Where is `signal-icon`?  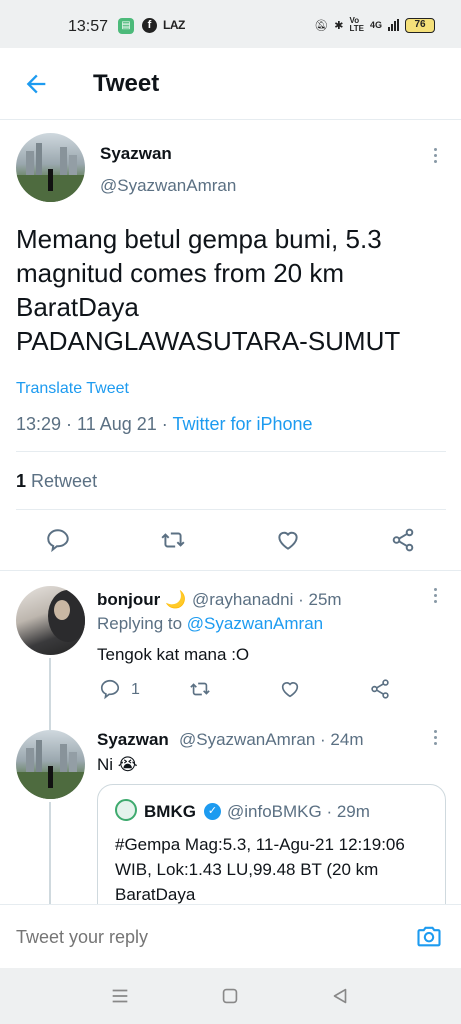 signal-icon is located at coordinates (393, 25).